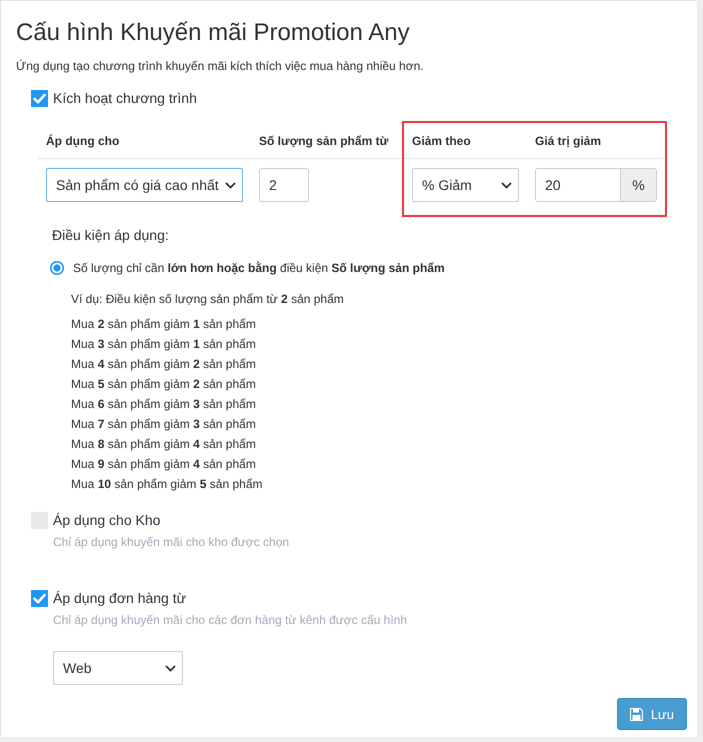 This screenshot has height=742, width=703. I want to click on example-line: Mua 8 sản phẩm giảm 4 sản phẩm, so click(164, 444).